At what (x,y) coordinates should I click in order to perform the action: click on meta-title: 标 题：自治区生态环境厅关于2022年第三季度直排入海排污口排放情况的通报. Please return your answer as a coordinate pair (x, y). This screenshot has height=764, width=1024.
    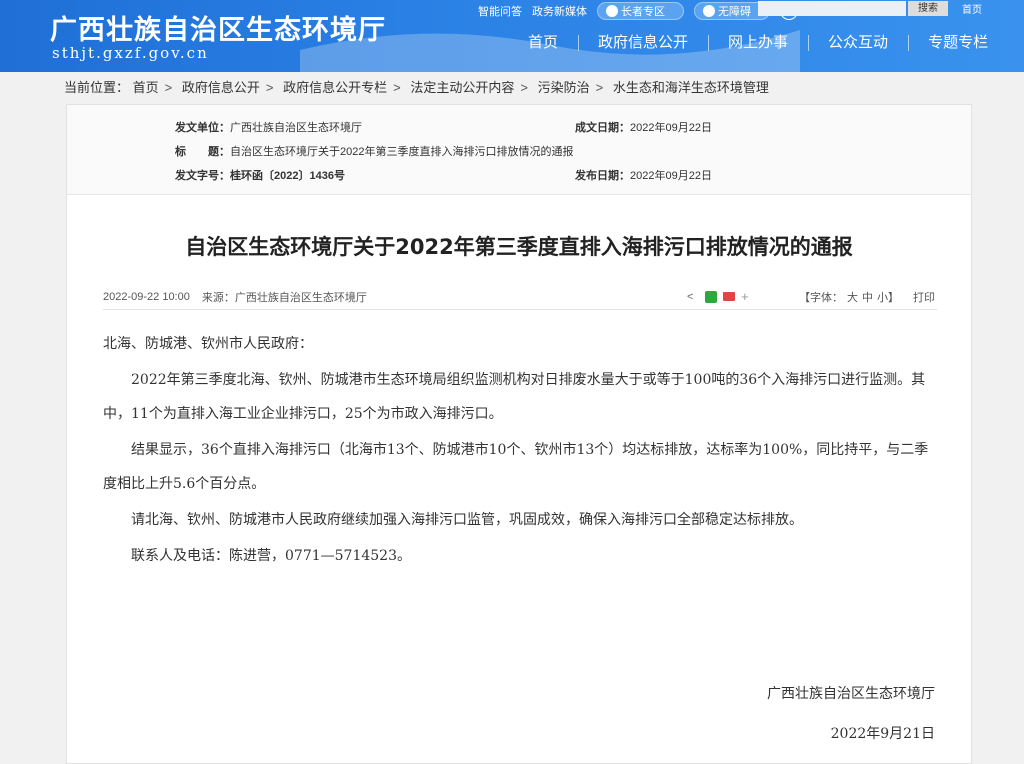
    Looking at the image, I should click on (374, 151).